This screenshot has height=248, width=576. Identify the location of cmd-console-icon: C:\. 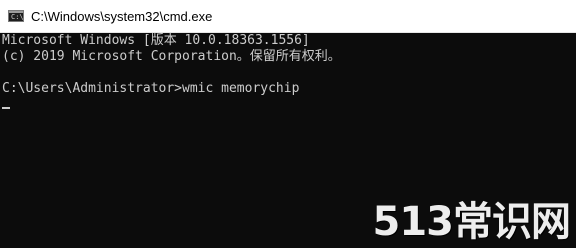
(16, 16).